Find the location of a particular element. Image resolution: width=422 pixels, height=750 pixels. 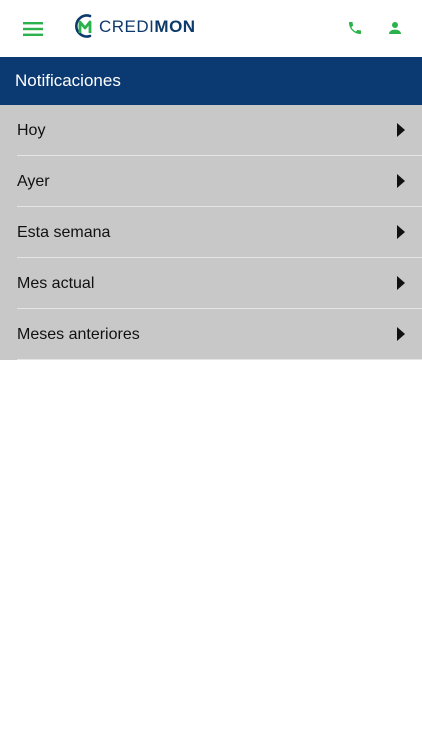

phone-icon is located at coordinates (355, 28).